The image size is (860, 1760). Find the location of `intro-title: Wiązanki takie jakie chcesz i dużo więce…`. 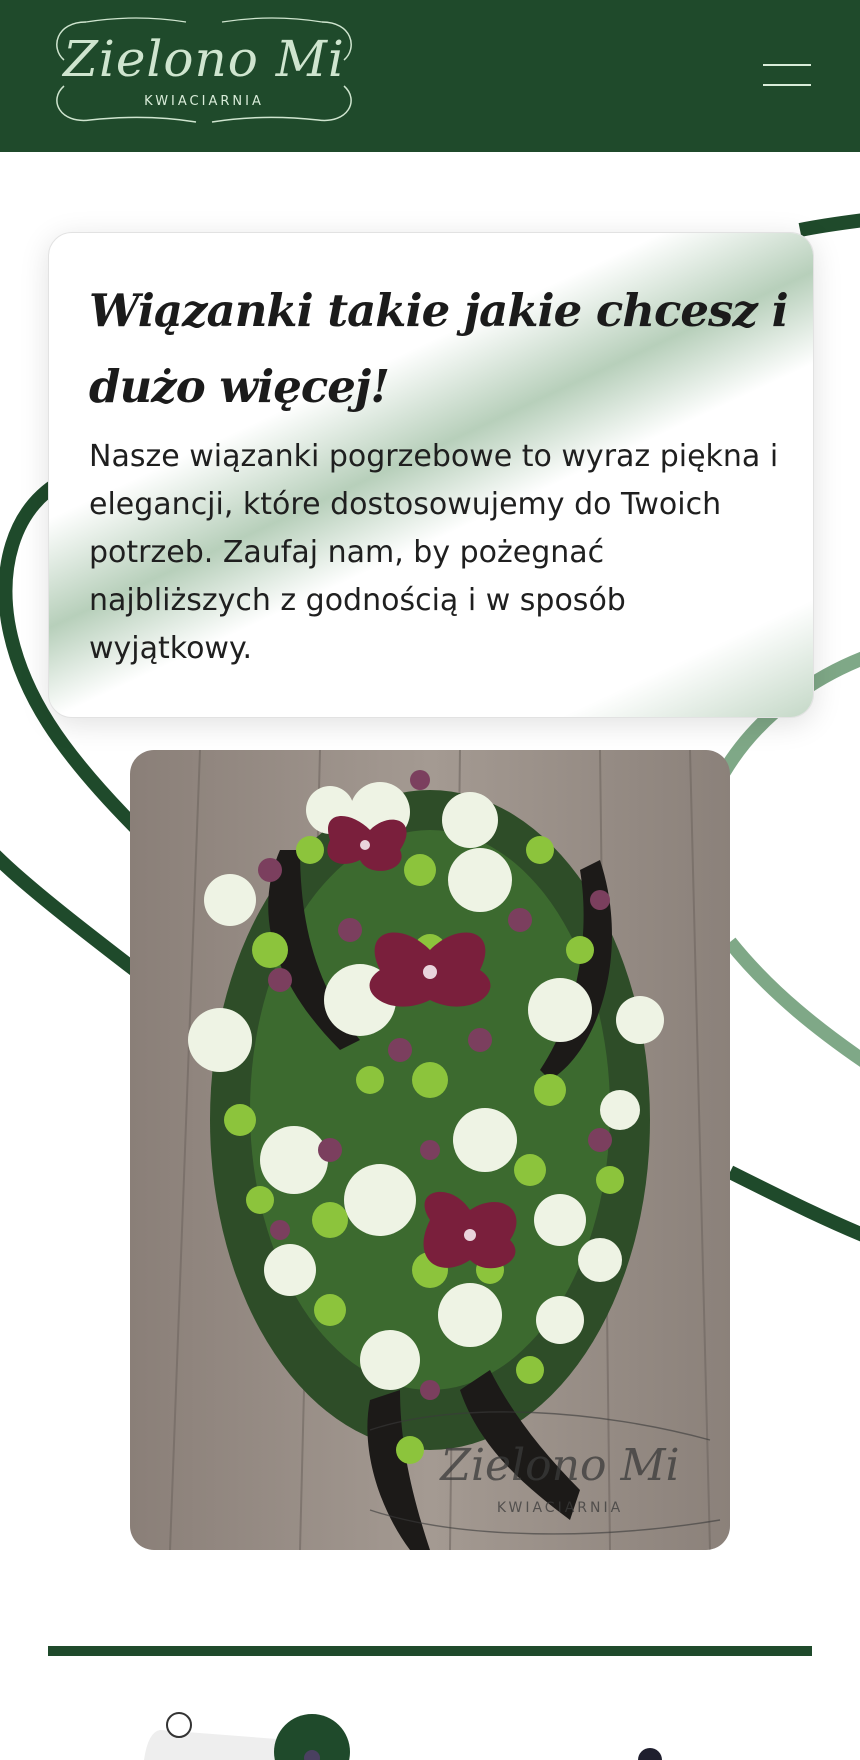

intro-title: Wiązanki takie jakie chcesz i dużo więce… is located at coordinates (439, 348).